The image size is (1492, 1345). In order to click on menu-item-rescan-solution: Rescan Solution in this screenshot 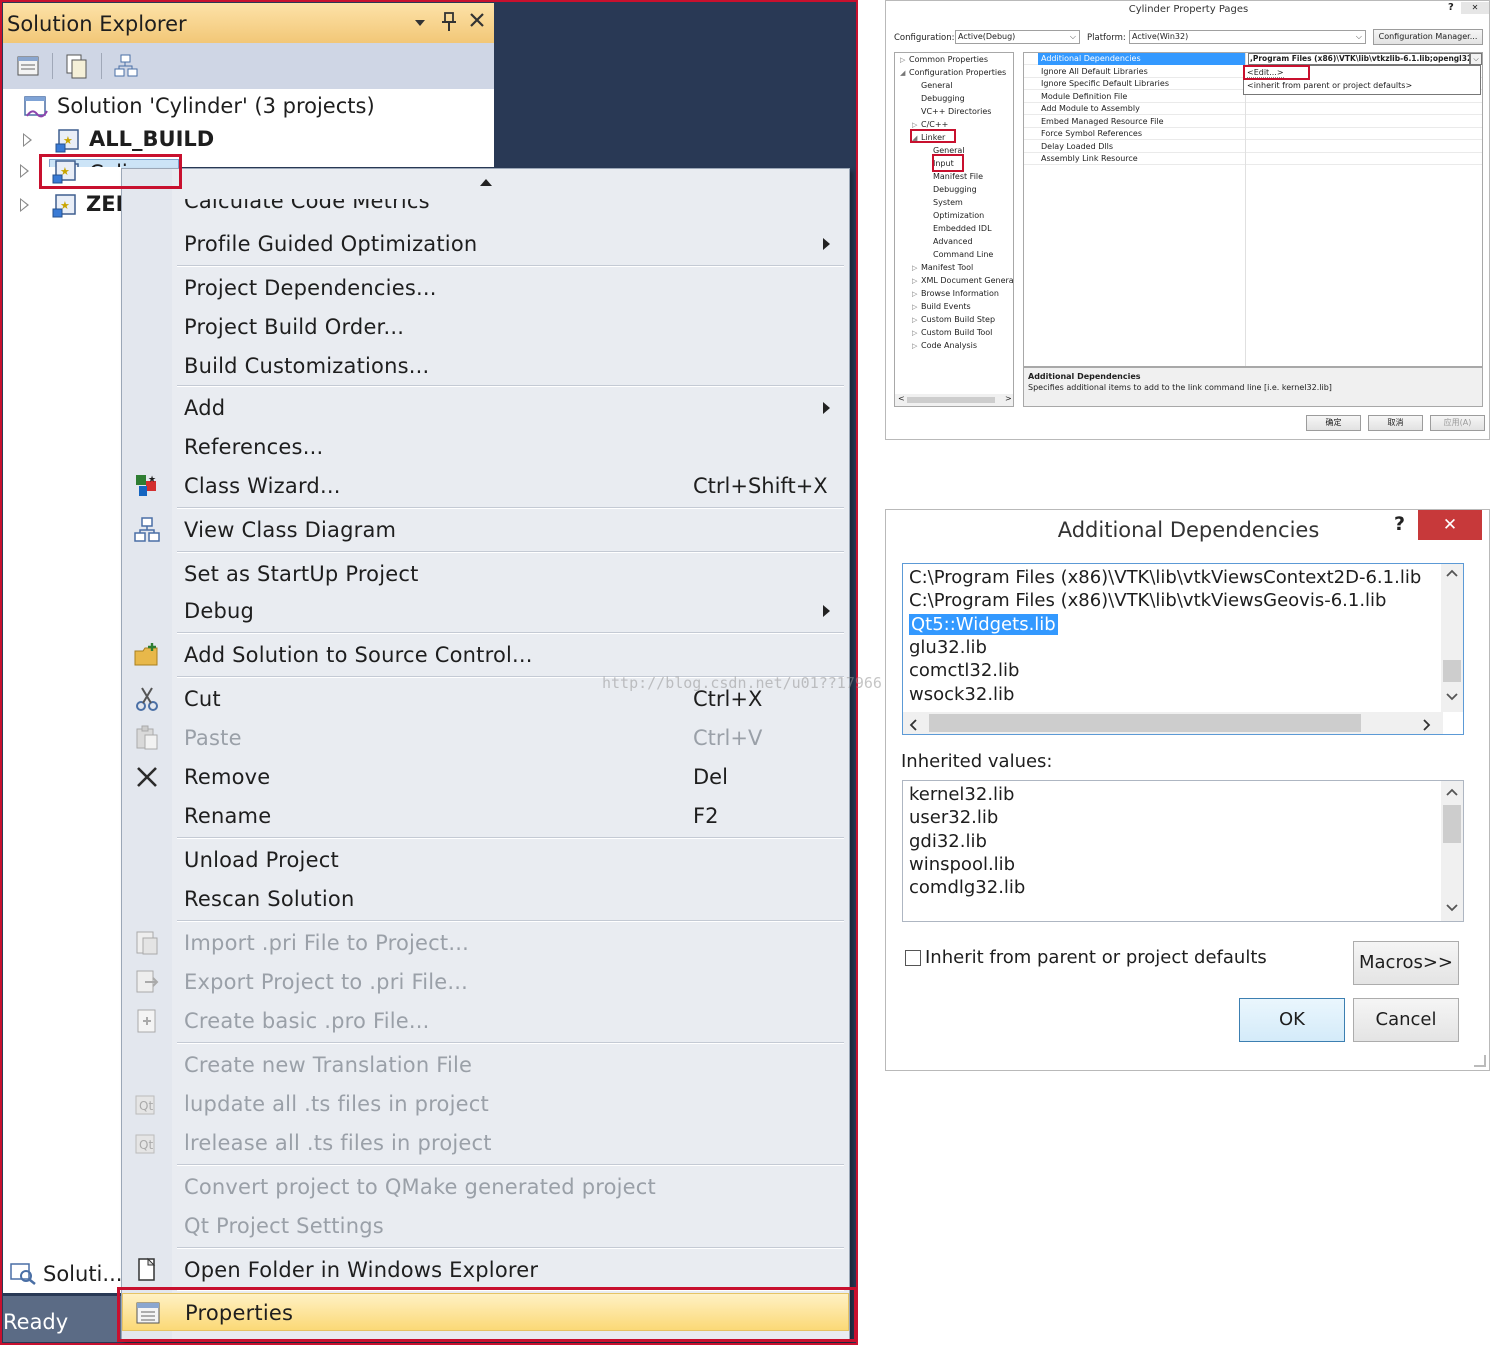, I will do `click(485, 899)`.